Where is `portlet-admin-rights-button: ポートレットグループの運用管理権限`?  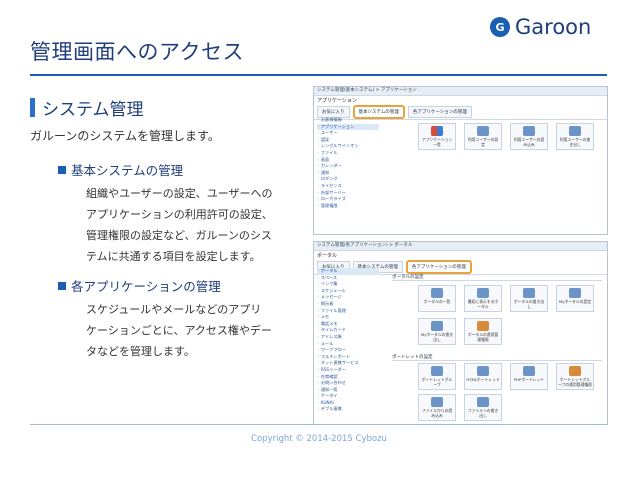
portlet-admin-rights-button: ポートレットグループの運用管理権限 is located at coordinates (575, 376).